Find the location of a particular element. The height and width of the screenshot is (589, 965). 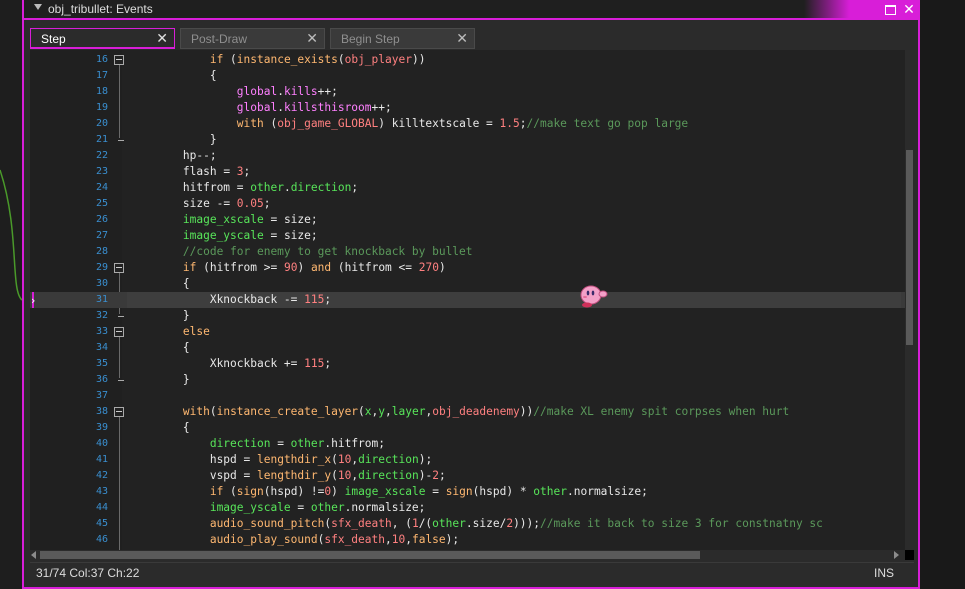

code-text: size -= 0.05; is located at coordinates (200, 204).